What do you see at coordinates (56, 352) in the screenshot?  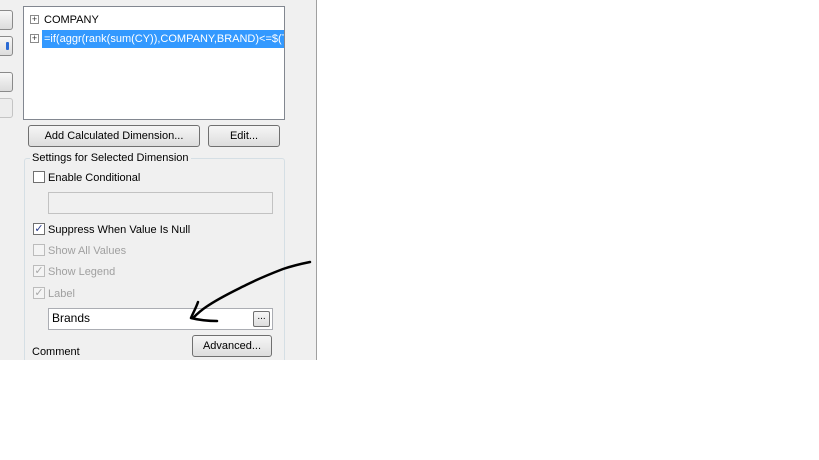 I see `comment-label: Comment` at bounding box center [56, 352].